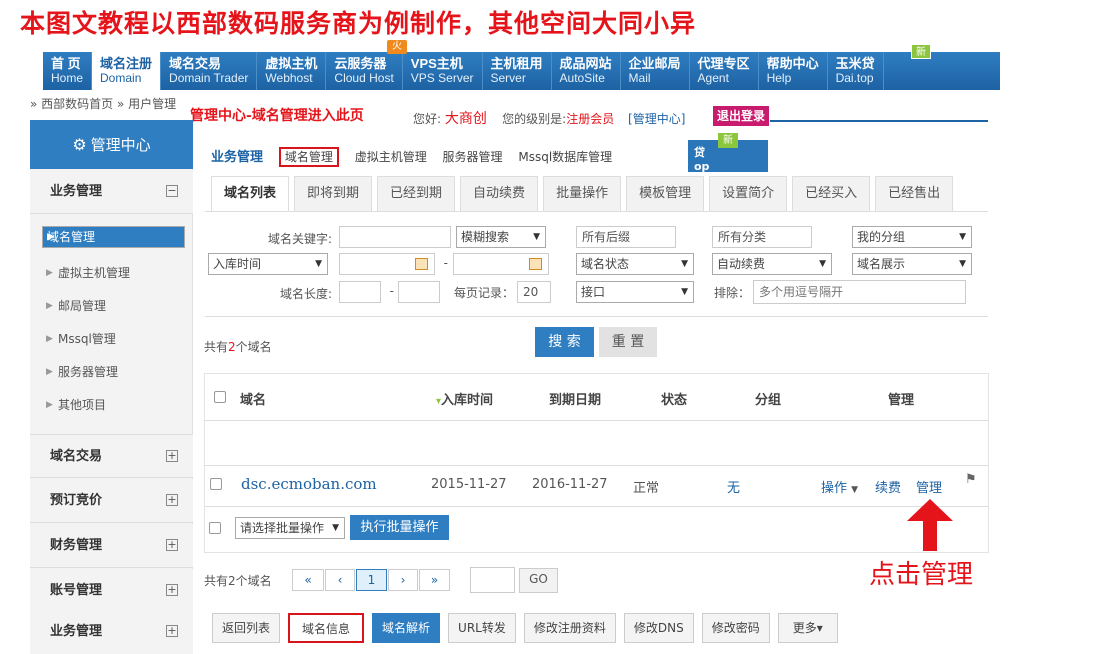 This screenshot has width=1100, height=654. What do you see at coordinates (929, 486) in the screenshot?
I see `manage-link: 管理` at bounding box center [929, 486].